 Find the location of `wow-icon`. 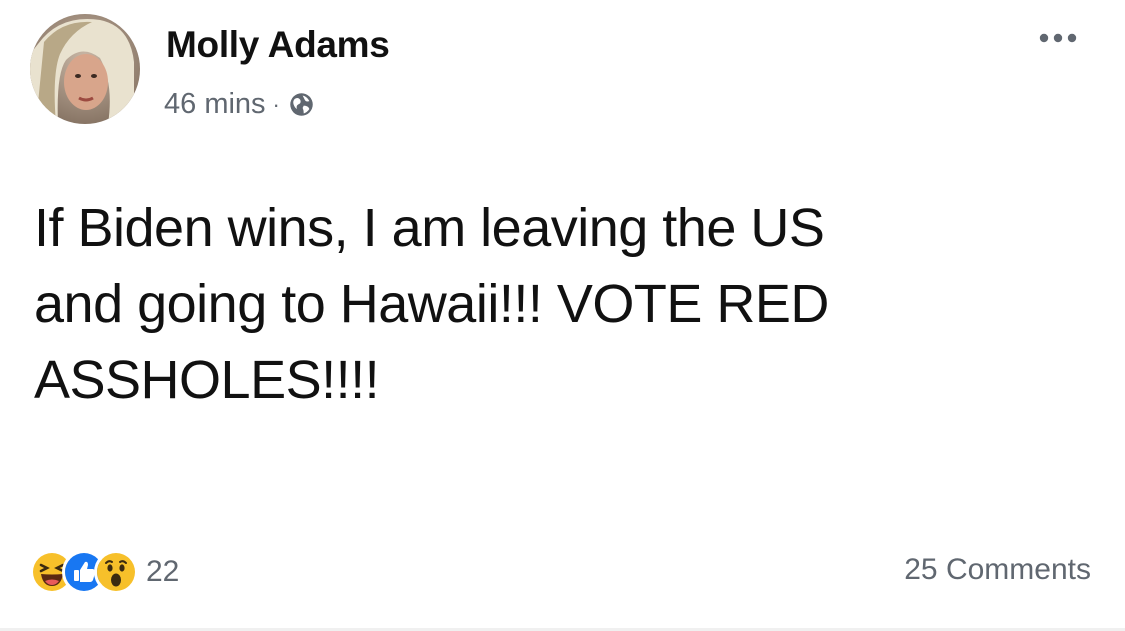

wow-icon is located at coordinates (116, 572).